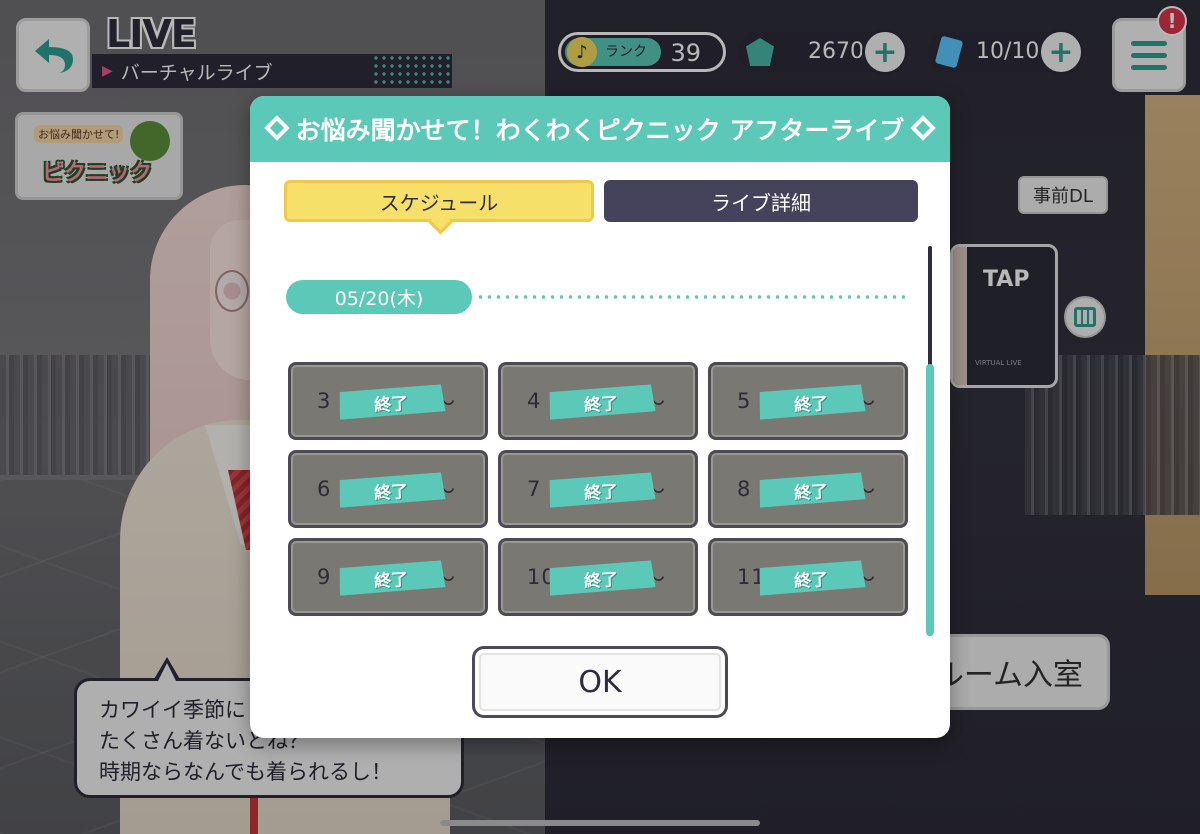 This screenshot has height=834, width=1200. What do you see at coordinates (693, 297) in the screenshot?
I see `dotted-divider` at bounding box center [693, 297].